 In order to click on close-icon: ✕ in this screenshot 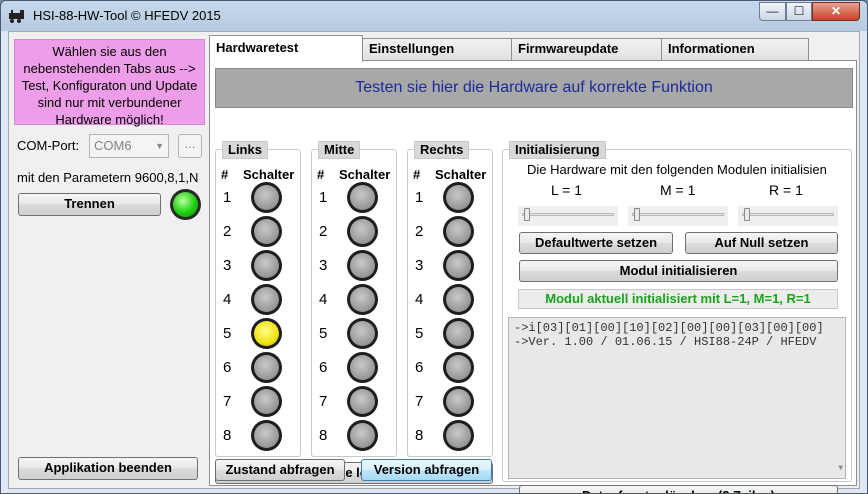, I will do `click(836, 11)`.